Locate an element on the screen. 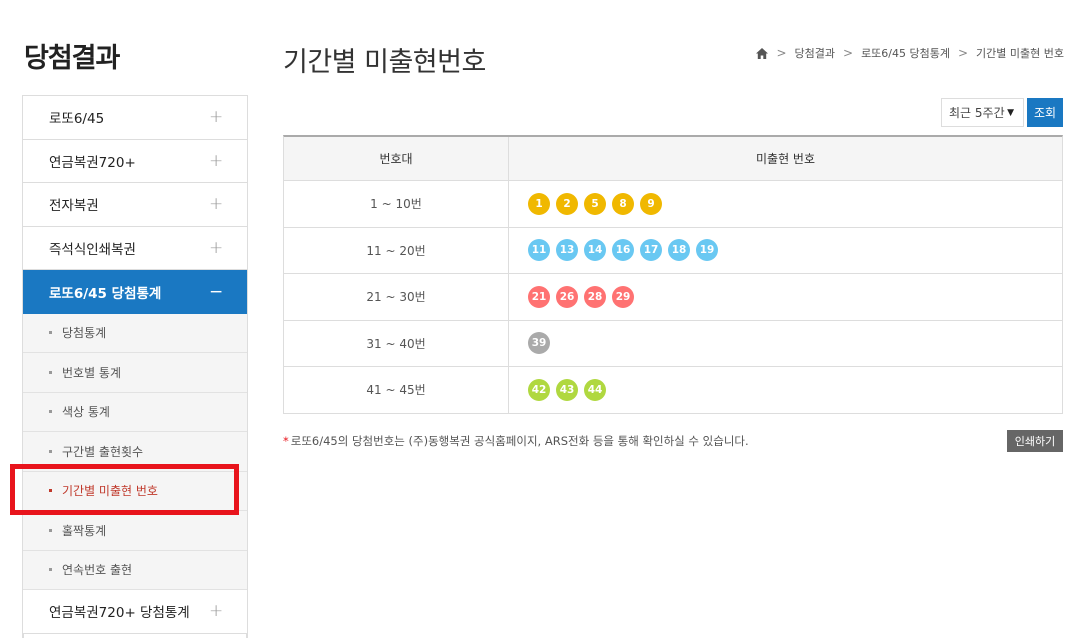 Image resolution: width=1080 pixels, height=638 pixels. caret-down-icon: ▼ is located at coordinates (1010, 112).